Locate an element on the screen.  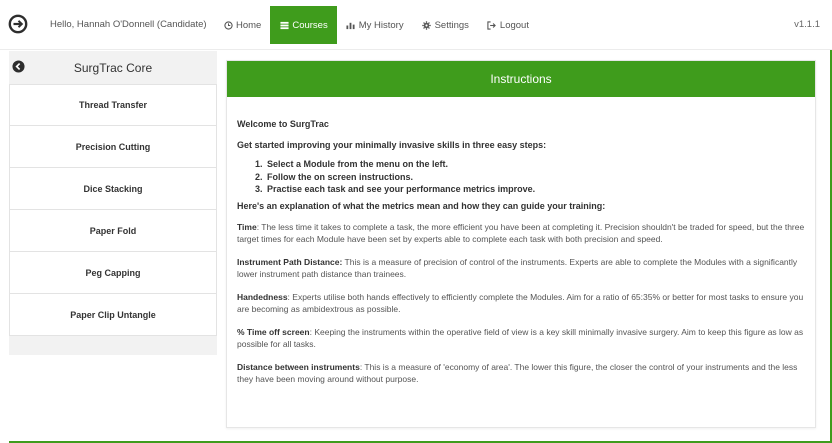
list-icon is located at coordinates (284, 25).